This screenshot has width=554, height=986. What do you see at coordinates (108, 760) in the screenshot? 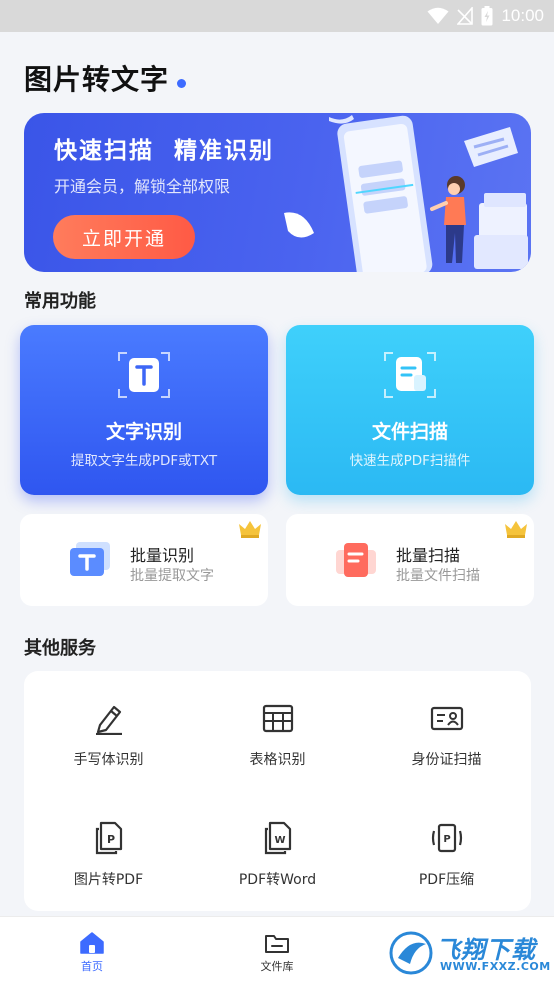
I see `service-label: 手写体识别` at bounding box center [108, 760].